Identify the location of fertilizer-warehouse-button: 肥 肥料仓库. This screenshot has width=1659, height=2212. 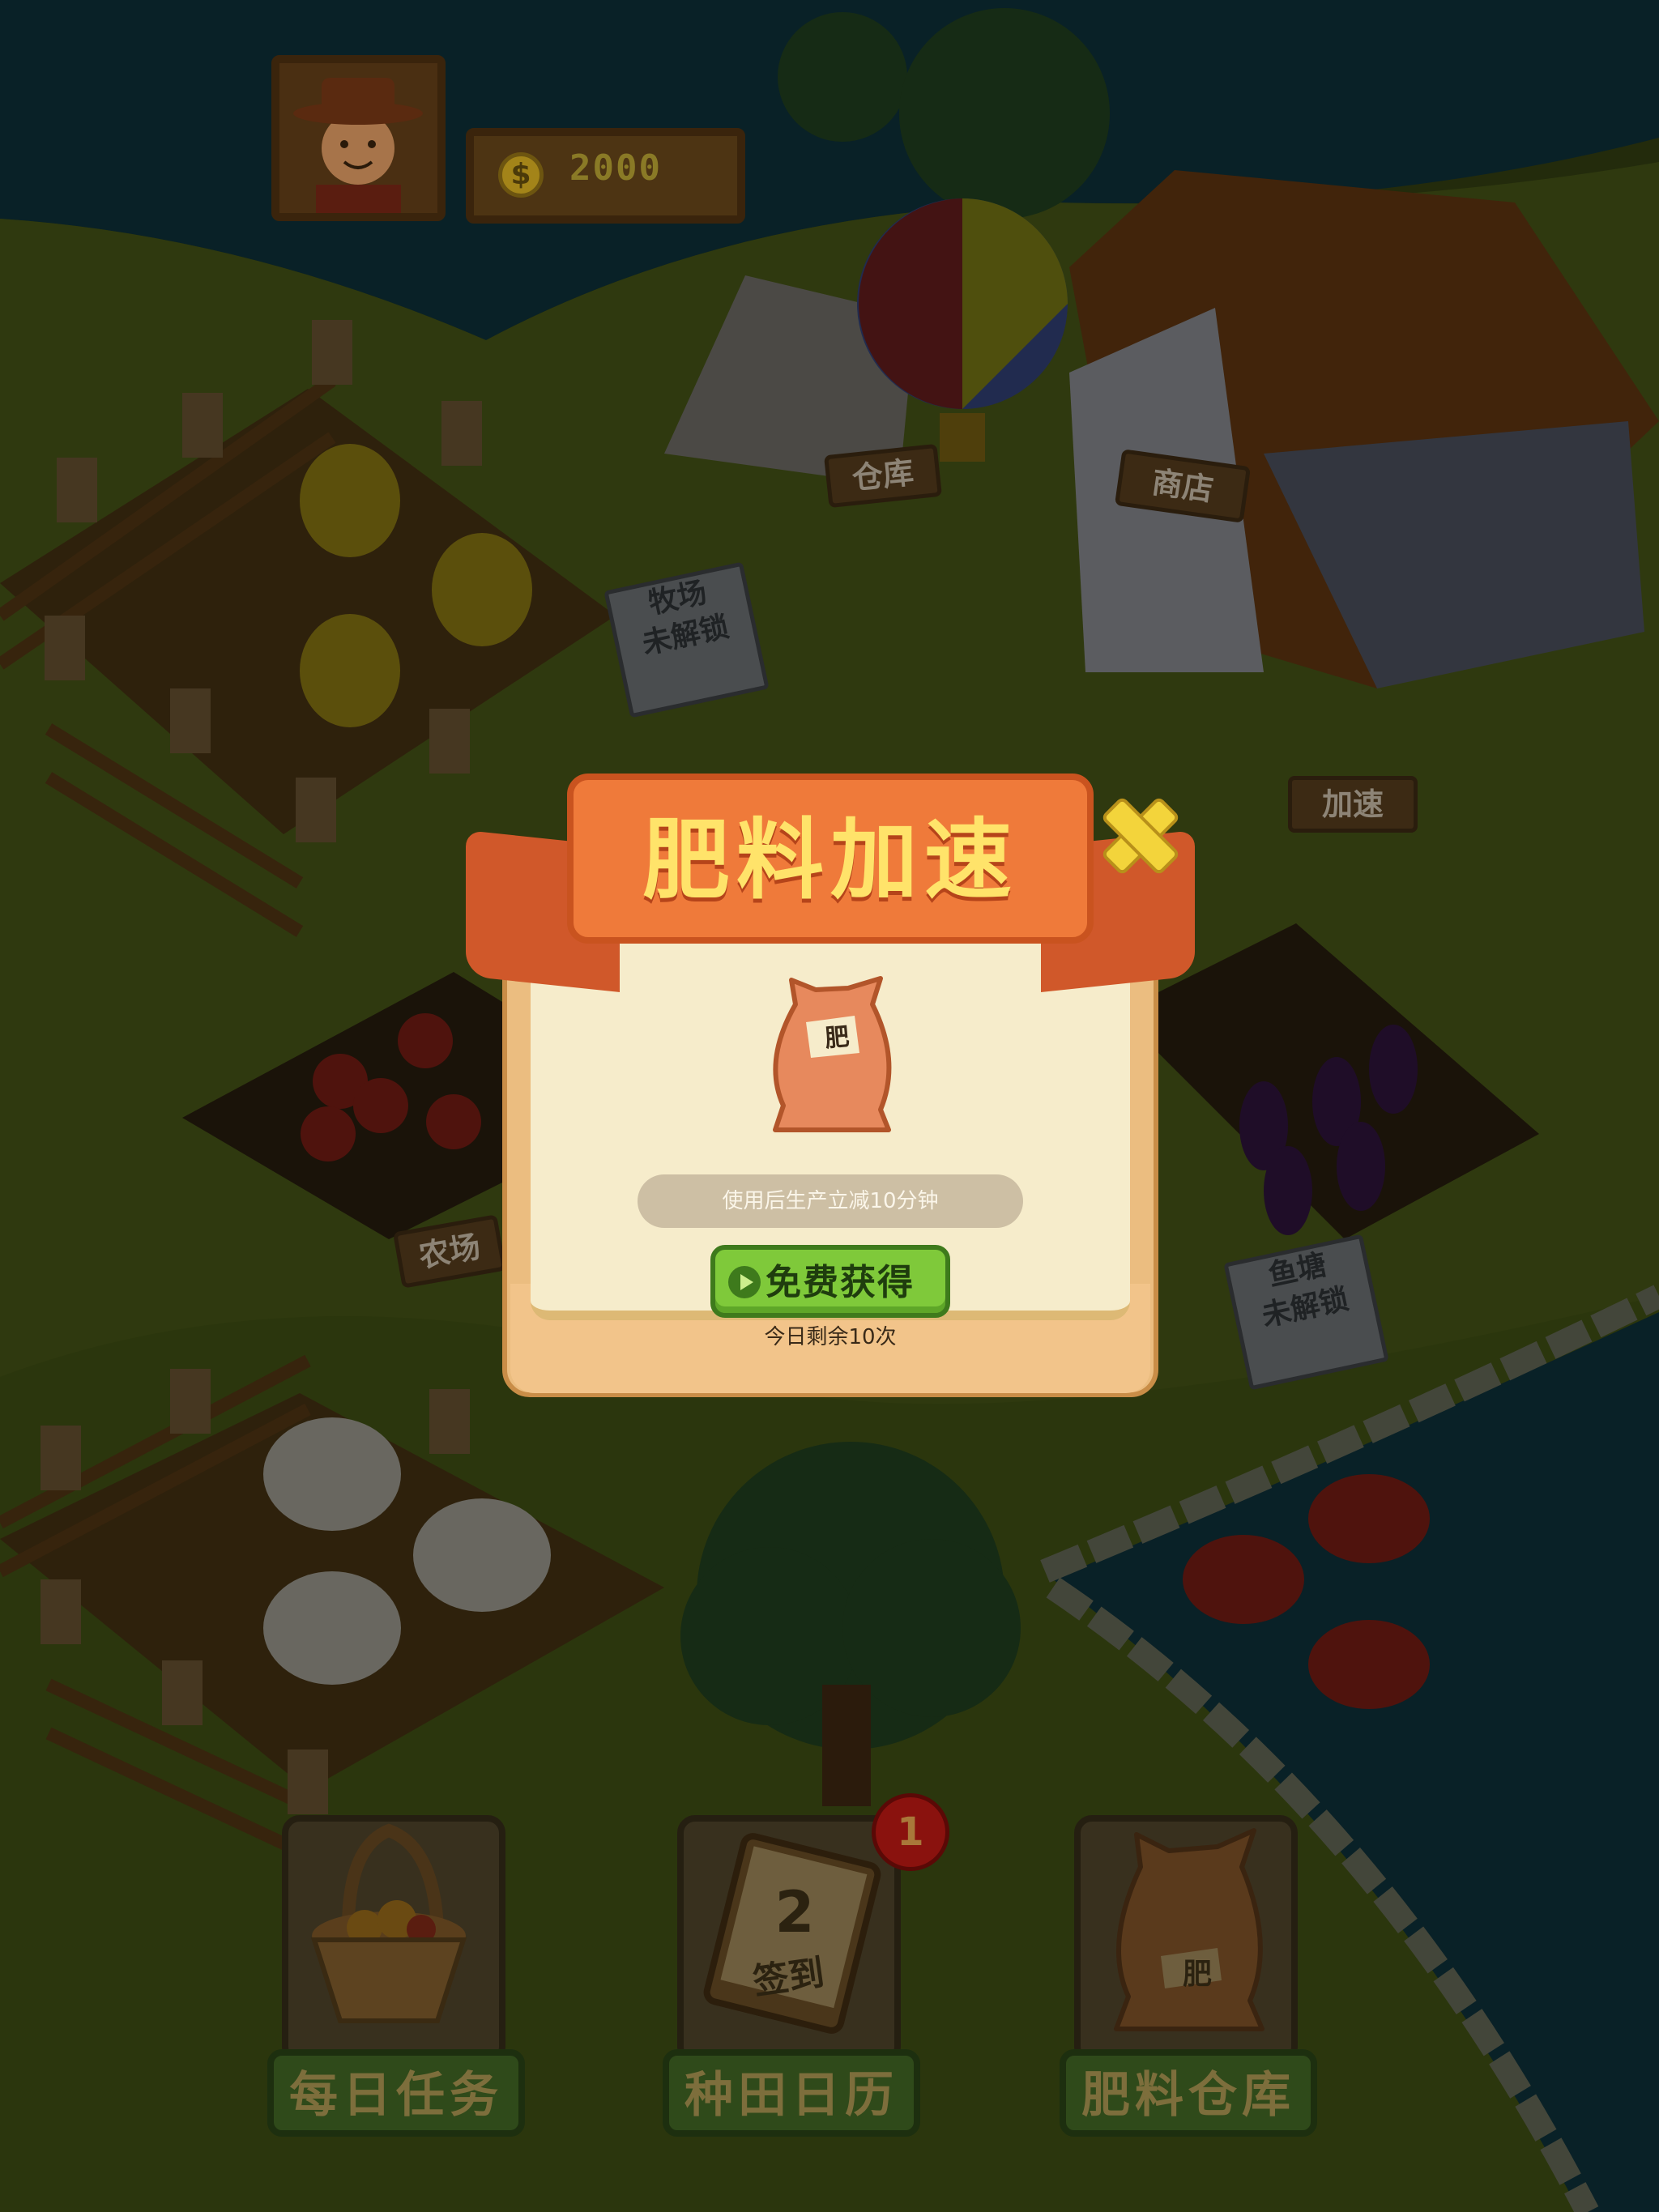
(1189, 1976).